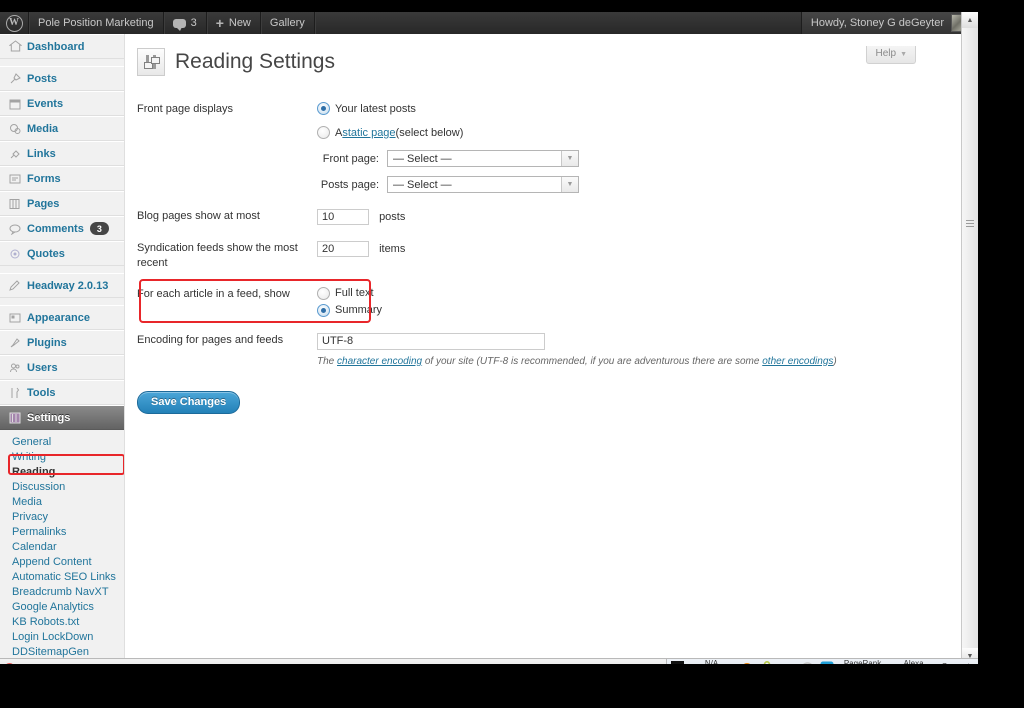 The width and height of the screenshot is (1024, 708). Describe the element at coordinates (15, 179) in the screenshot. I see `form-icon` at that location.